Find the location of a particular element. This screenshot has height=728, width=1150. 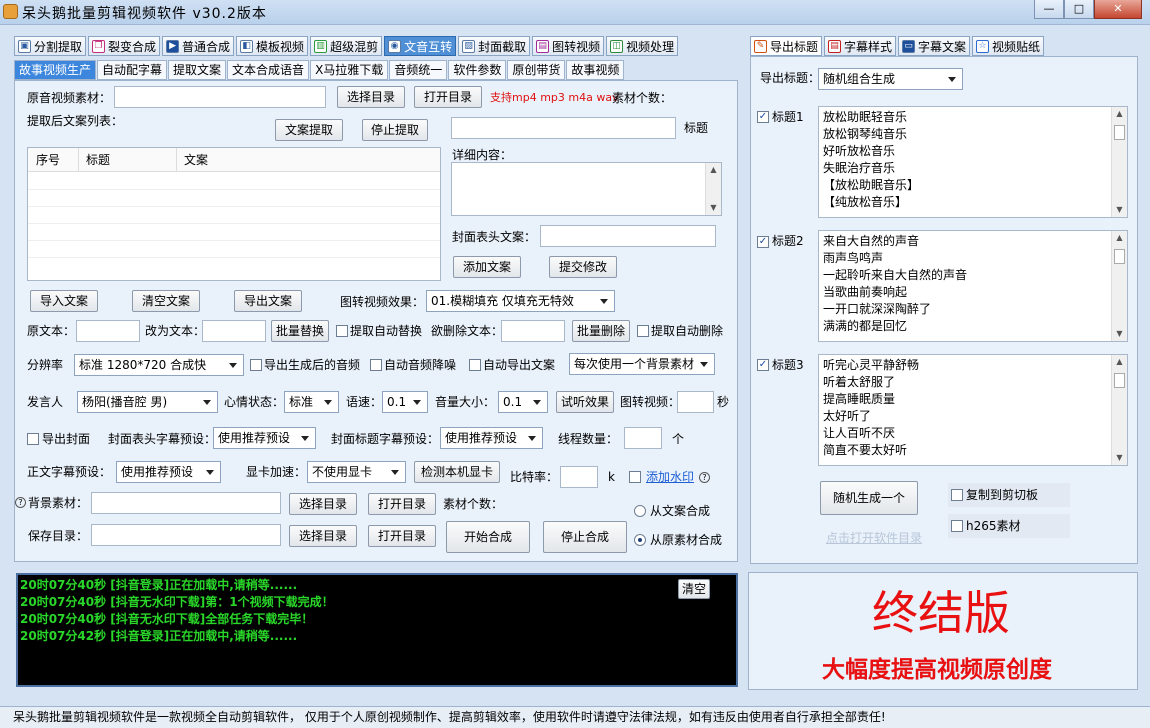

threads-input is located at coordinates (643, 438).